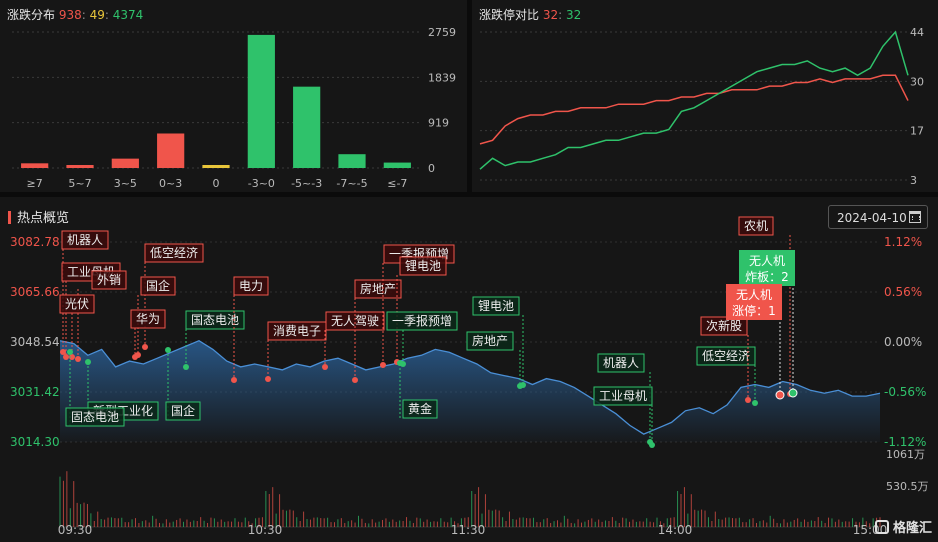 This screenshot has height=542, width=938. I want to click on brand-logo: 格隆汇, so click(903, 526).